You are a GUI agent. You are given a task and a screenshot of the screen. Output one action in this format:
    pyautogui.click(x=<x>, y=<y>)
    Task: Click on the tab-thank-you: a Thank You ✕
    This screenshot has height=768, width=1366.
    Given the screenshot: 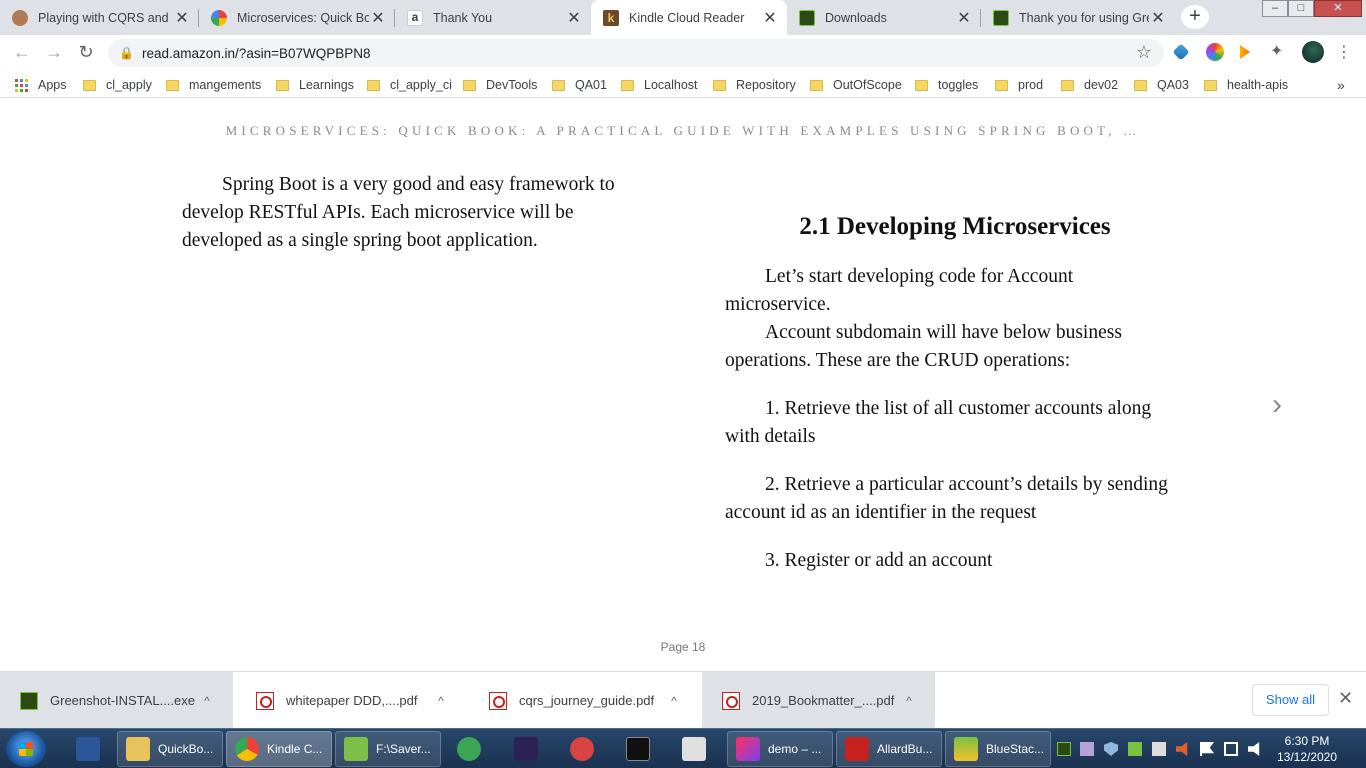 What is the action you would take?
    pyautogui.click(x=493, y=17)
    